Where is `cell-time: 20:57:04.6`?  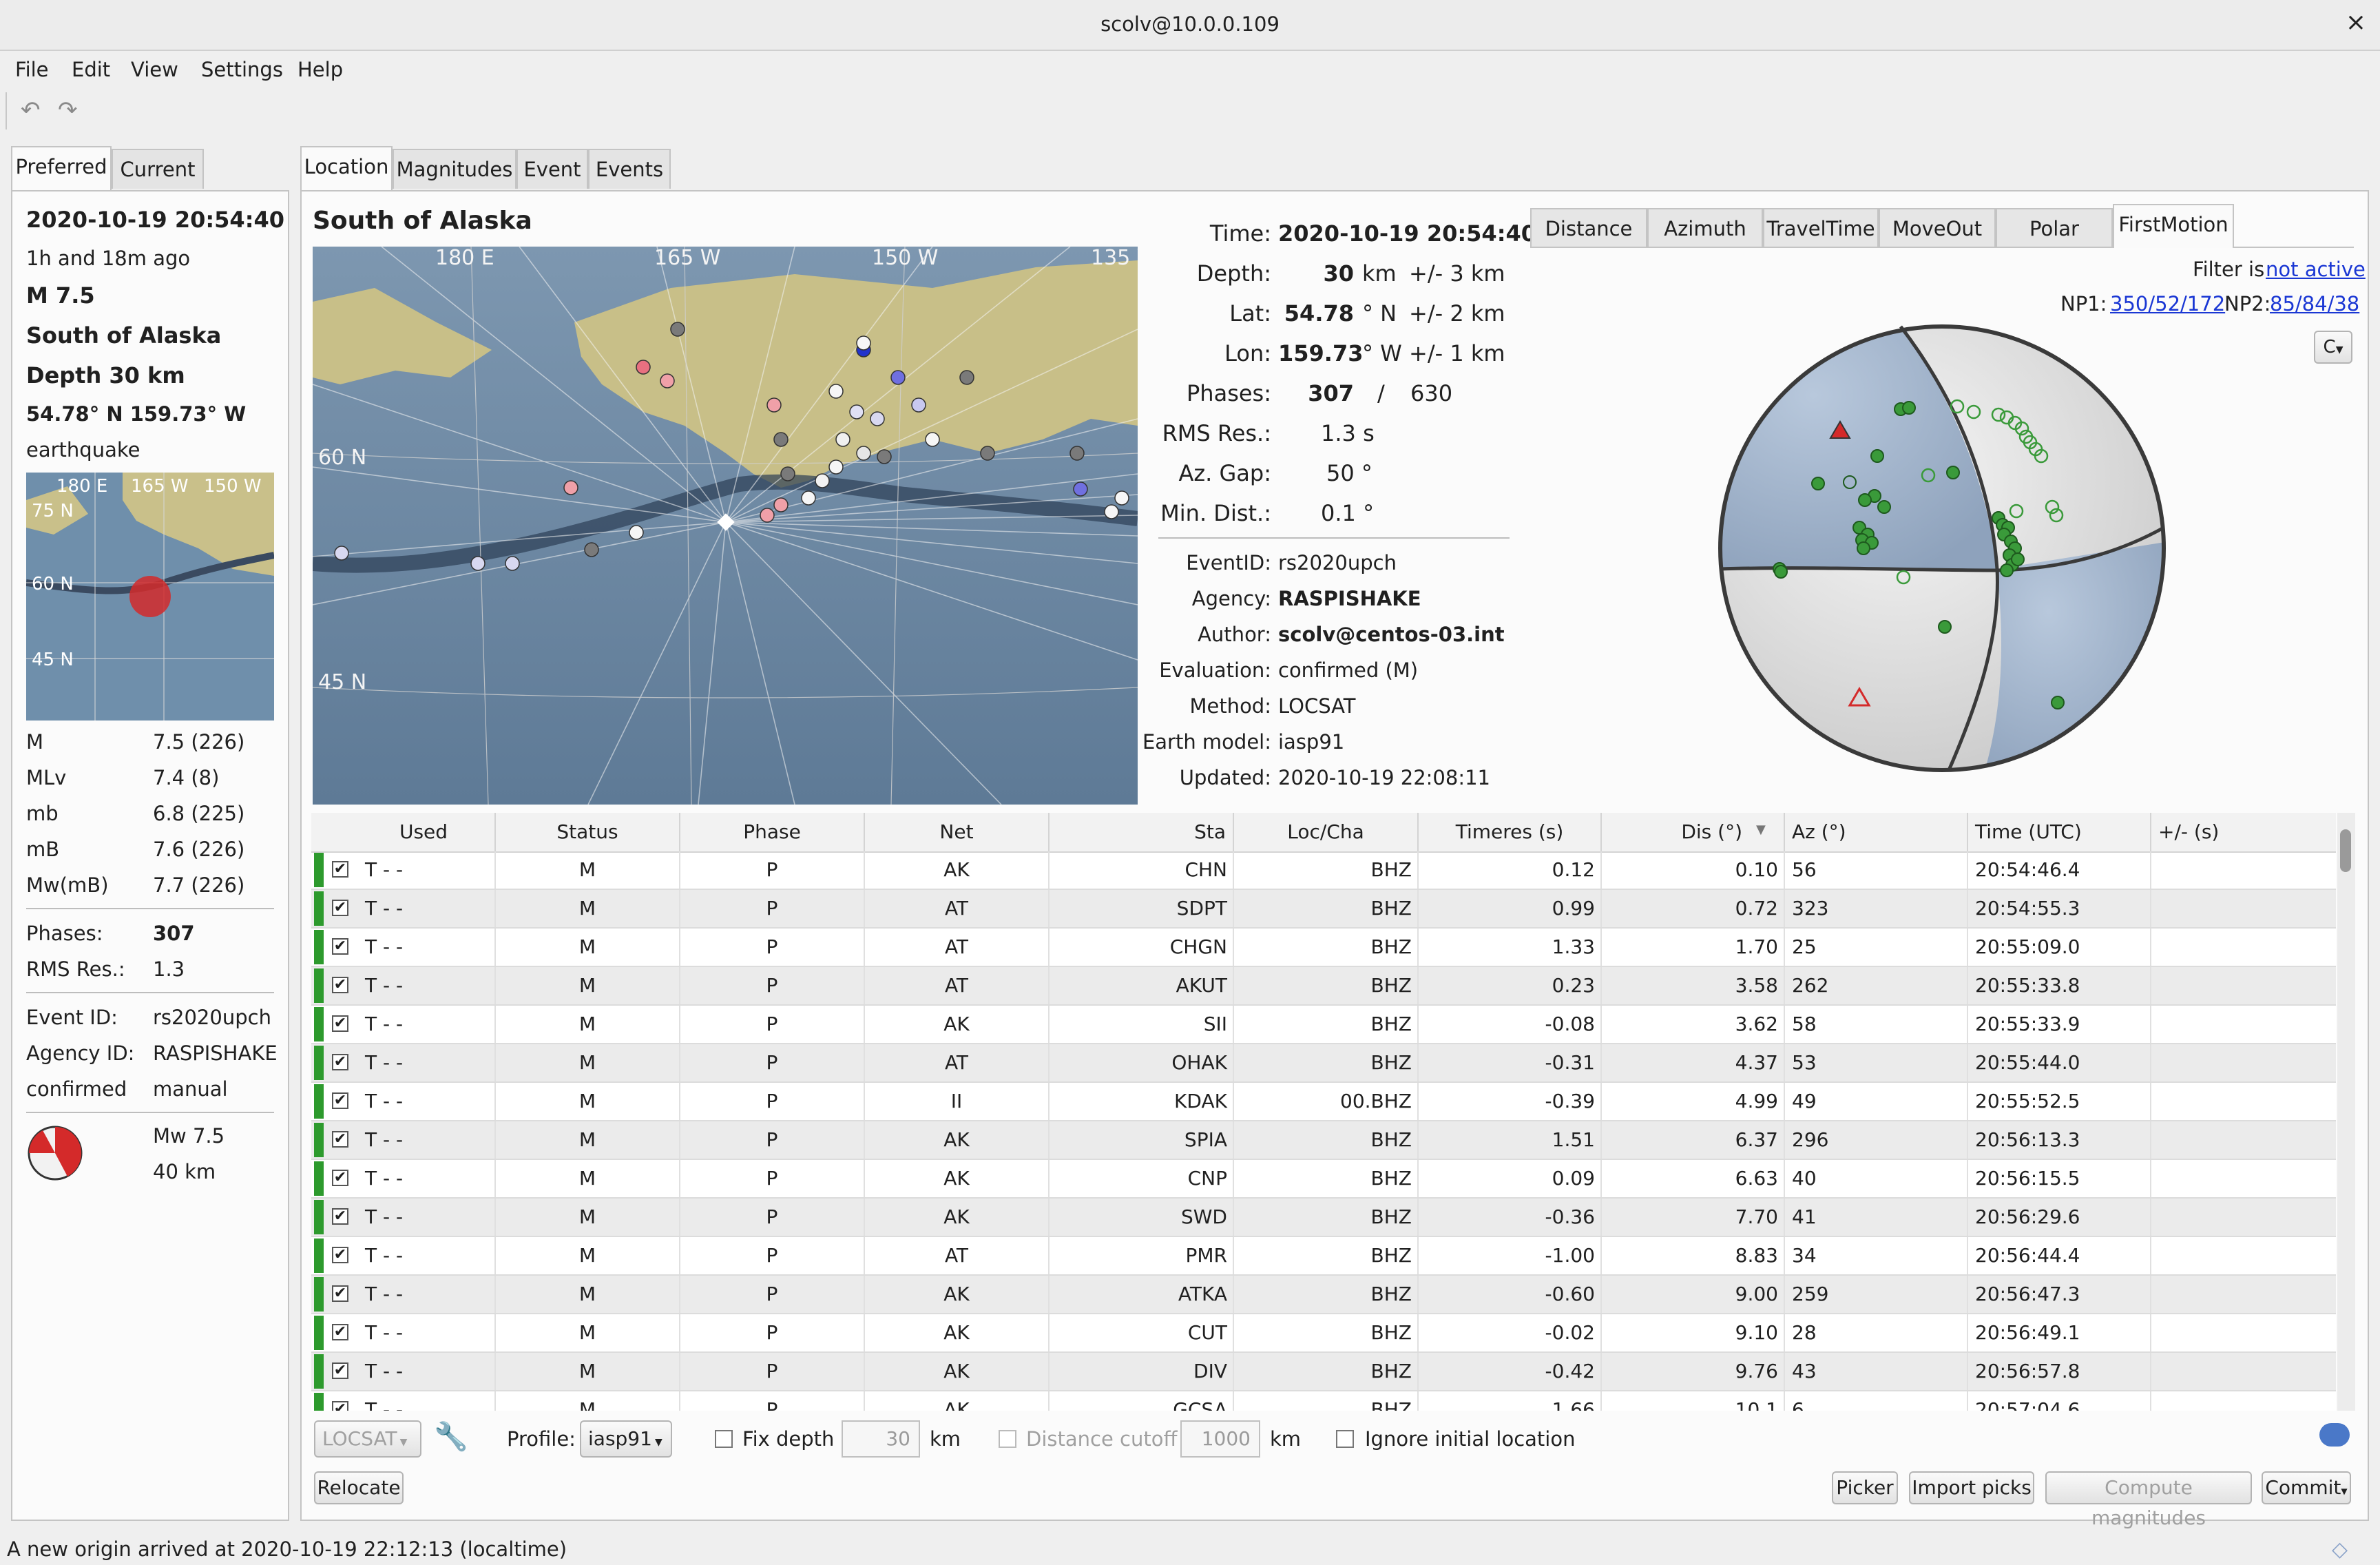
cell-time: 20:57:04.6 is located at coordinates (2059, 1401).